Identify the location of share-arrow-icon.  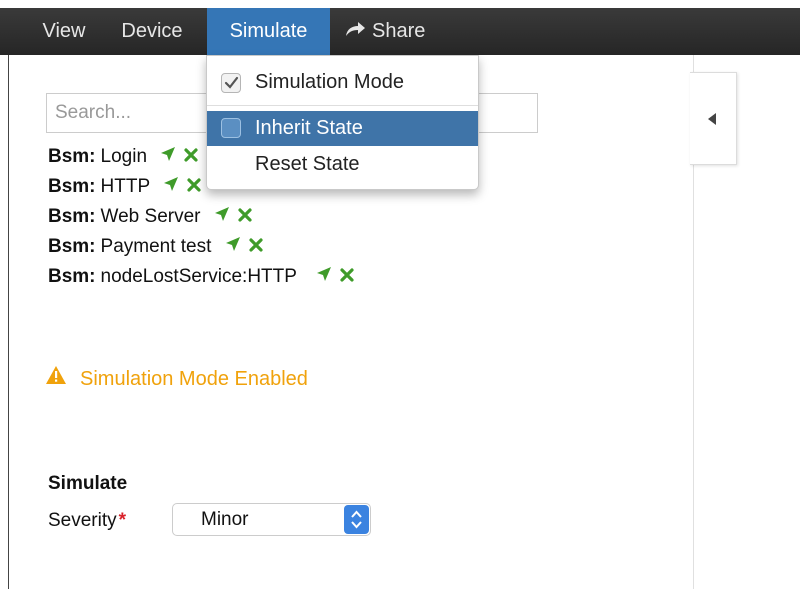
(355, 31).